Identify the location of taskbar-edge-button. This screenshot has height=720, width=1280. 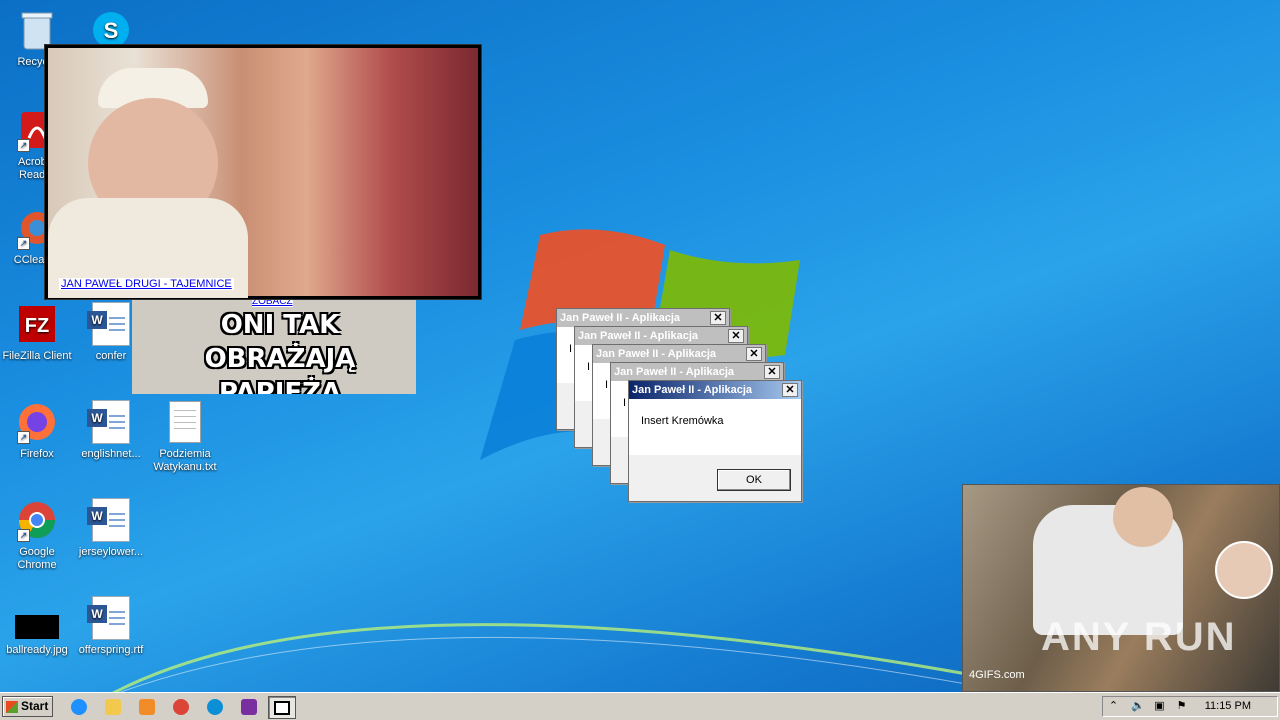
(215, 706).